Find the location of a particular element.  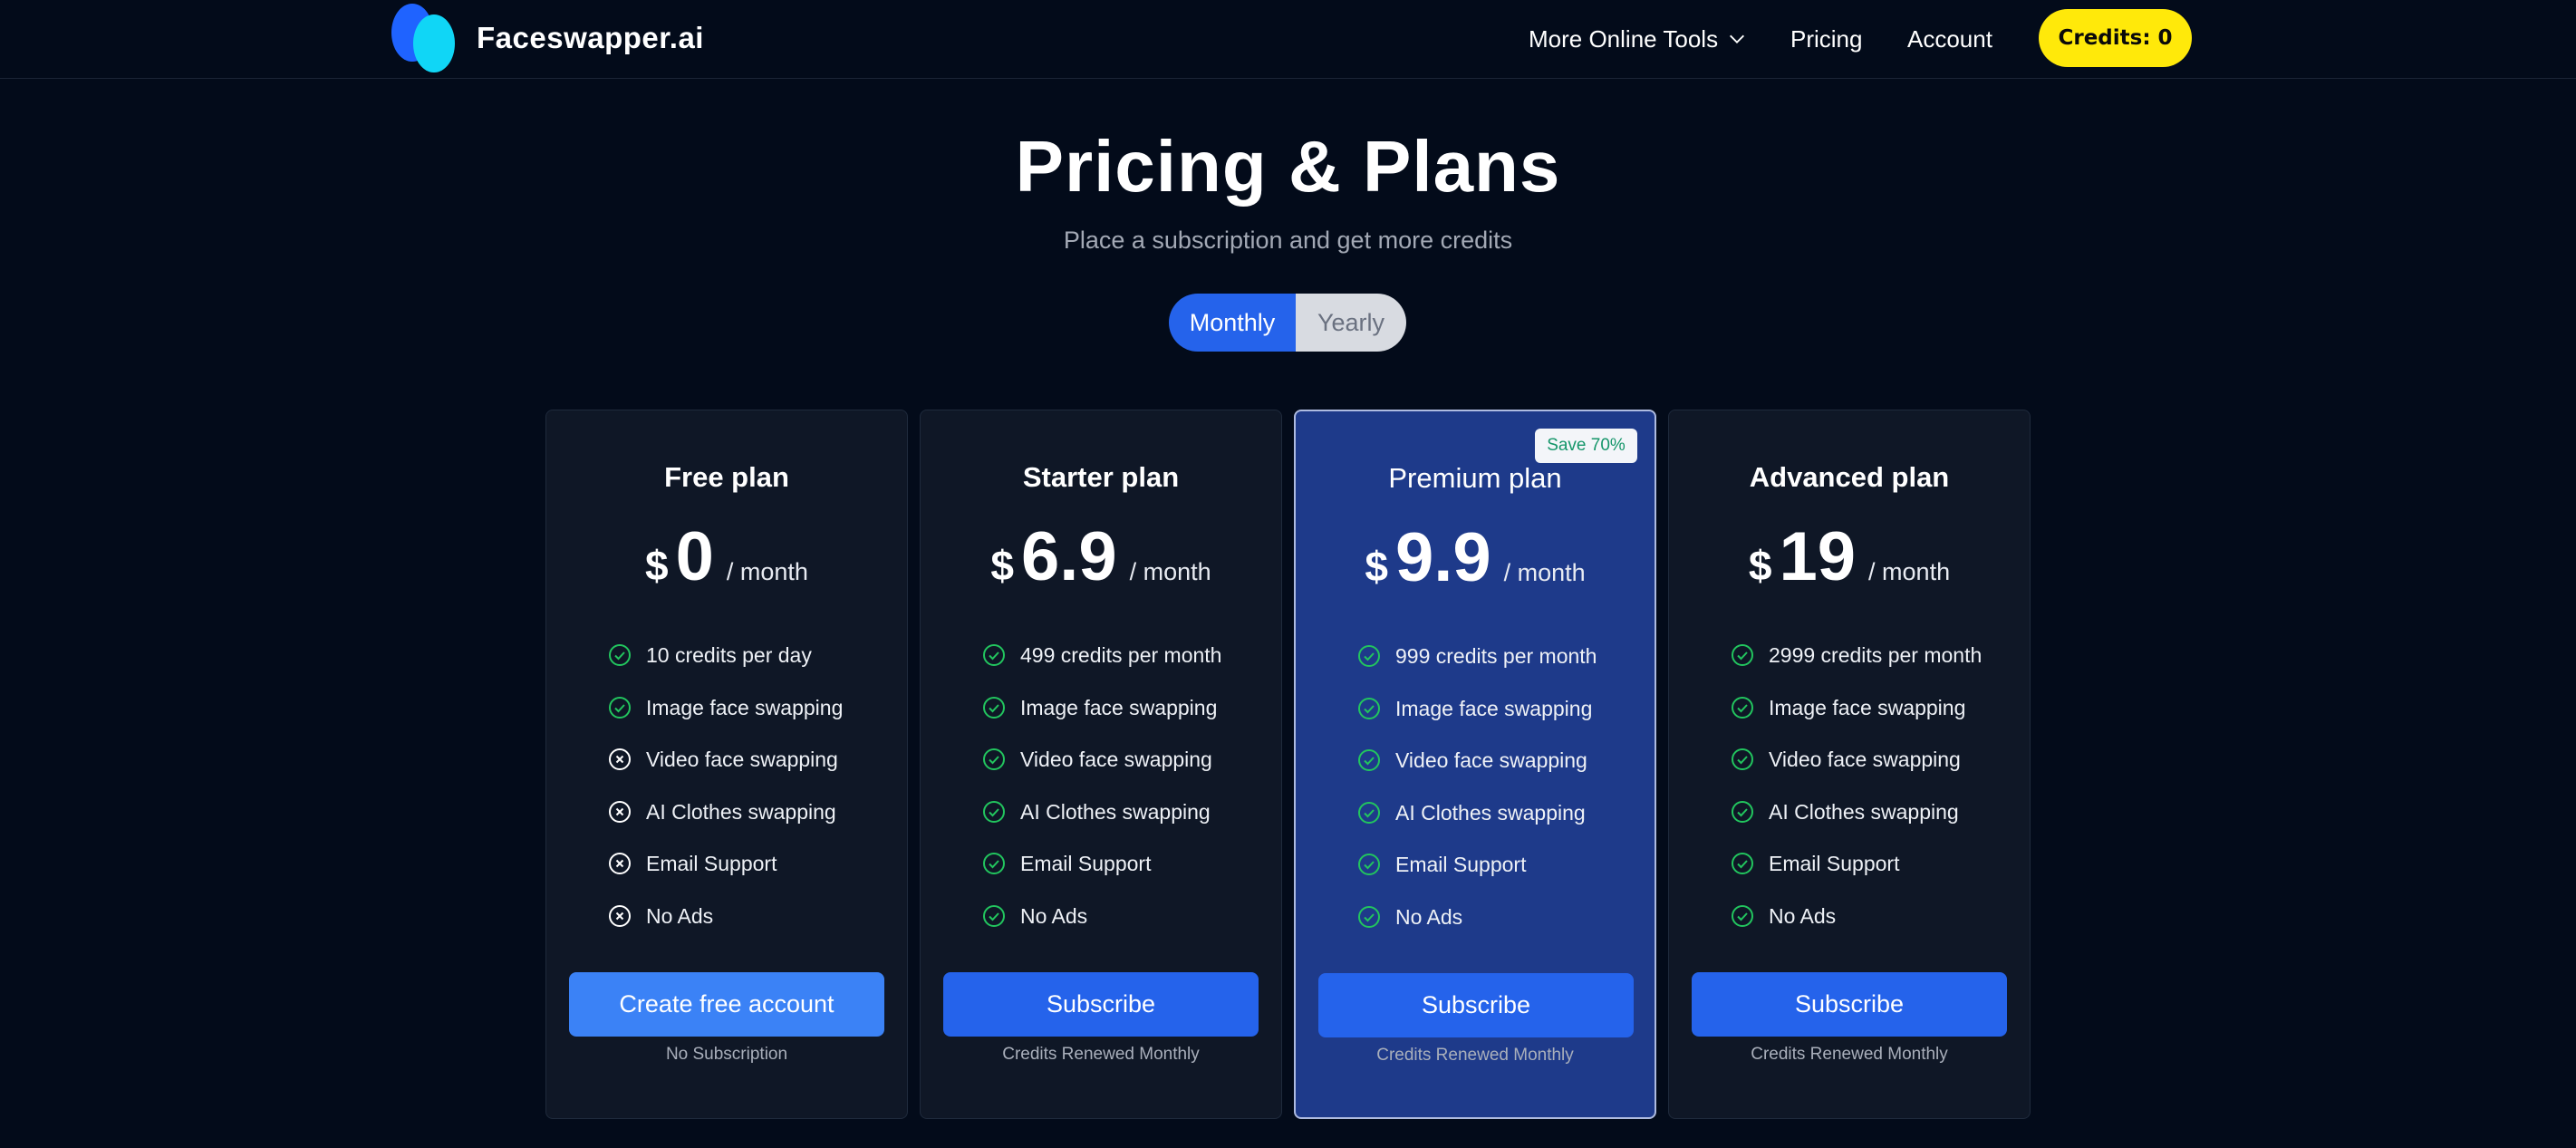

plan-price: $9.9 / month is located at coordinates (1475, 558).